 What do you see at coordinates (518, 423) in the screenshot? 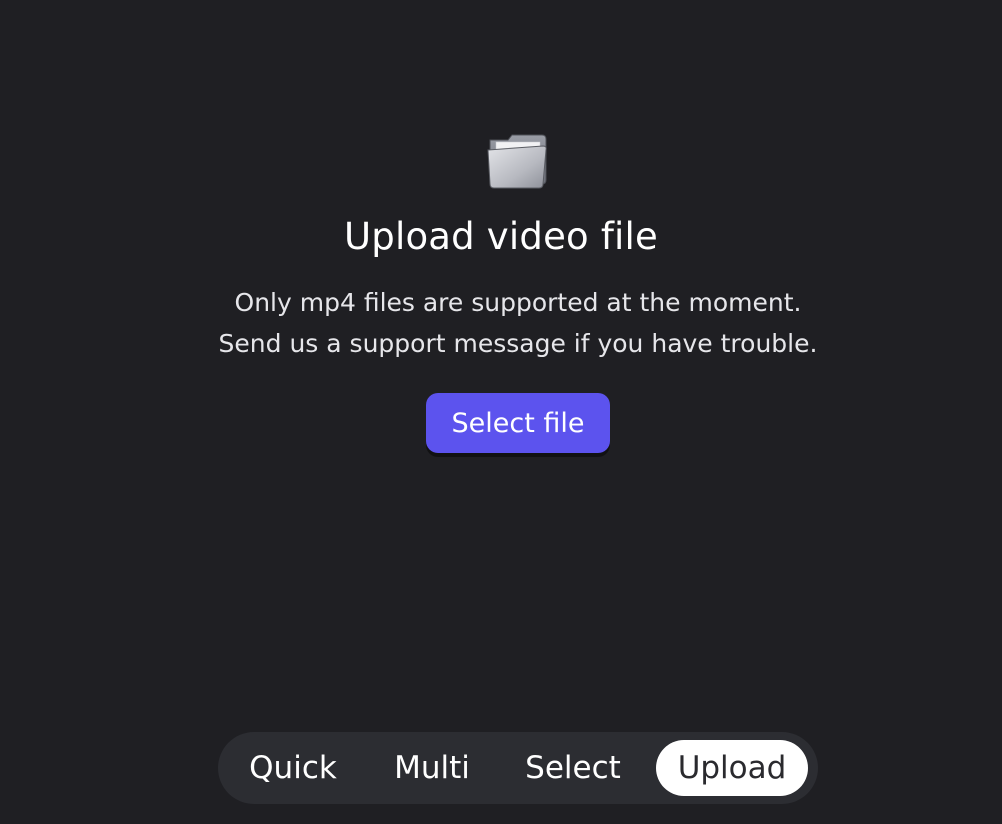
I see `select-file-button: Select file` at bounding box center [518, 423].